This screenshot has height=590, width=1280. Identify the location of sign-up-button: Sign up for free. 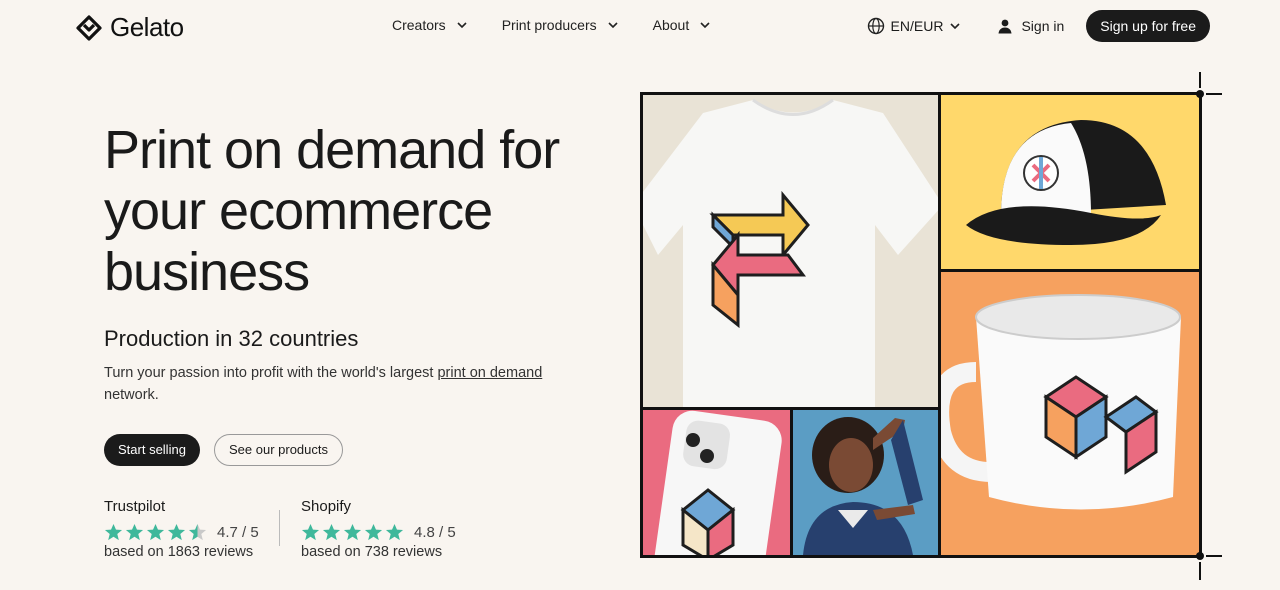
(1148, 26).